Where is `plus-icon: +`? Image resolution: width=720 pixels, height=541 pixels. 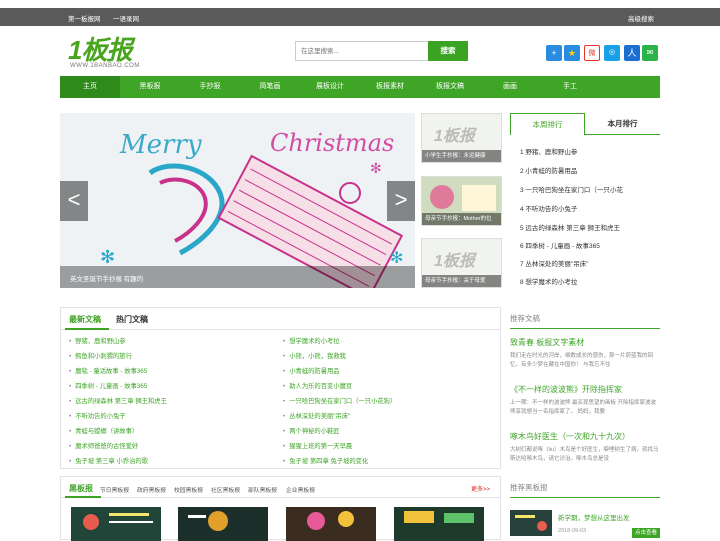
plus-icon: + is located at coordinates (554, 53).